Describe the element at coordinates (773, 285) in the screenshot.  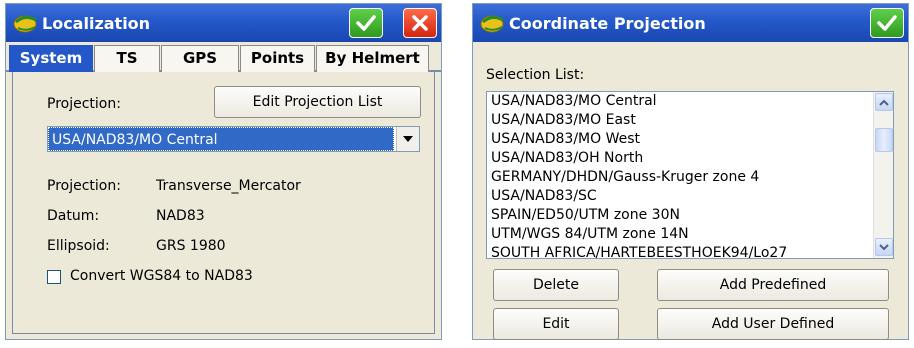
I see `add-predefined-button: Add Predefined` at that location.